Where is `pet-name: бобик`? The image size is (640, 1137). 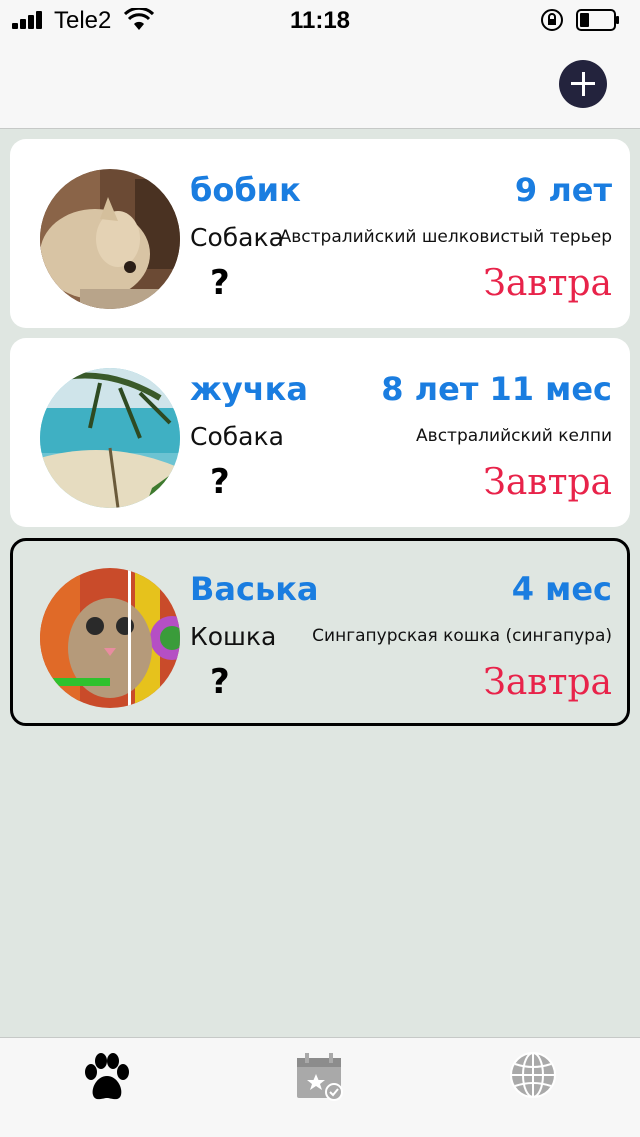 pet-name: бобик is located at coordinates (245, 190).